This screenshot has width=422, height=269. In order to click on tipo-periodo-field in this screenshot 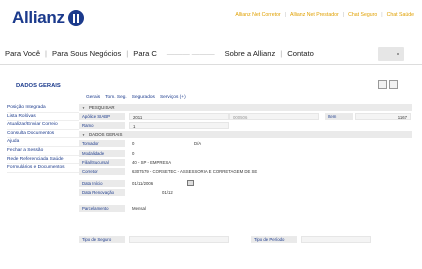, I will do `click(336, 239)`.